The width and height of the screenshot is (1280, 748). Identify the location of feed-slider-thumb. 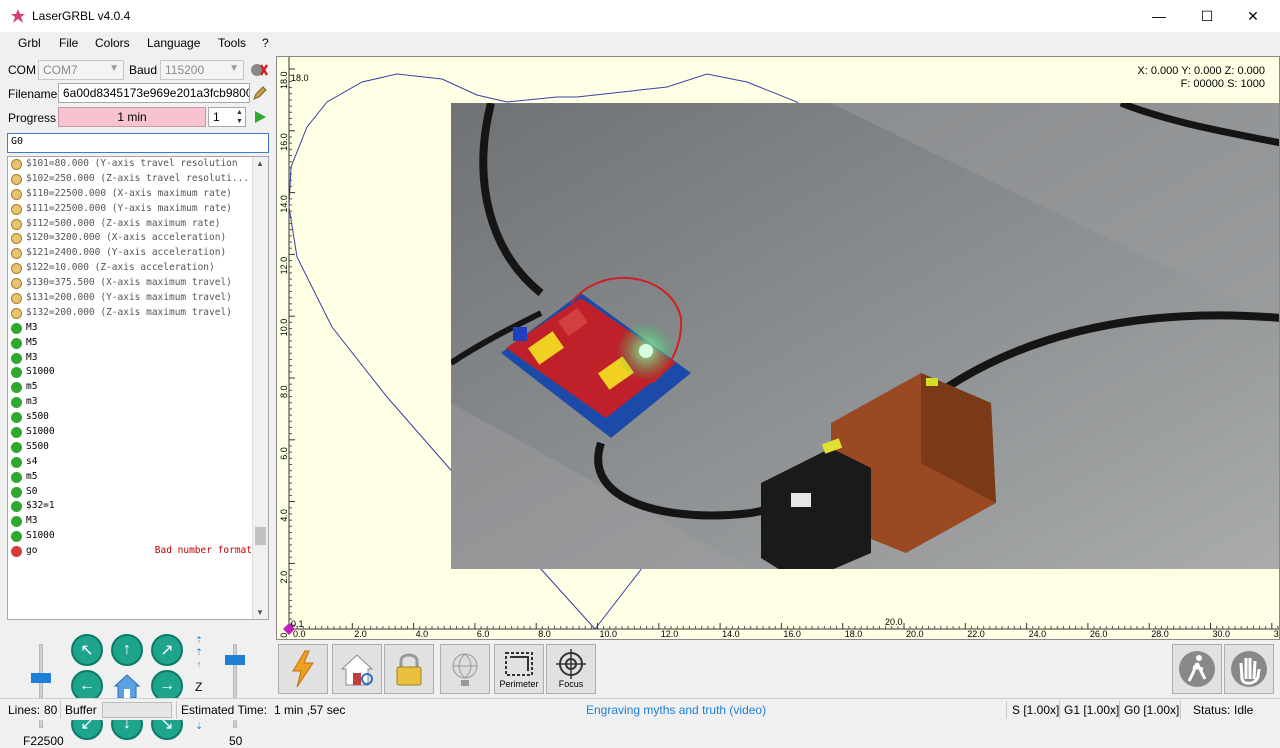
(41, 678).